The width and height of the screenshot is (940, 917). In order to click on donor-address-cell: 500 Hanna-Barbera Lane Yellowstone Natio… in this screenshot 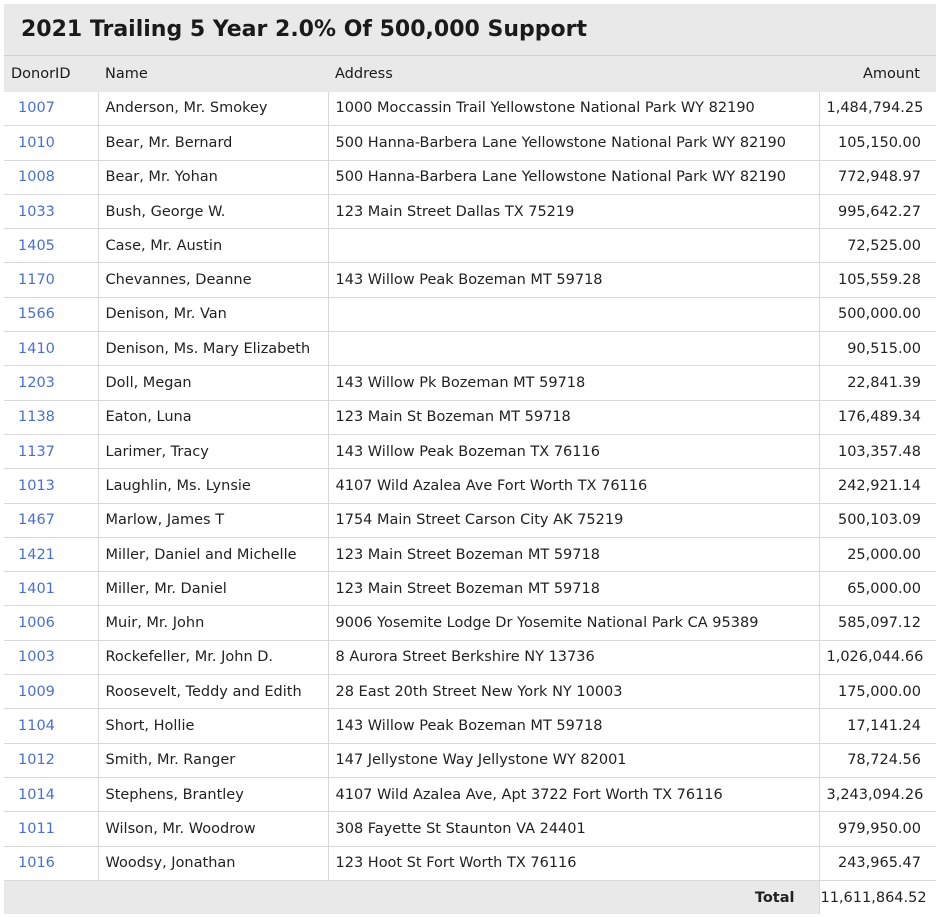, I will do `click(574, 177)`.